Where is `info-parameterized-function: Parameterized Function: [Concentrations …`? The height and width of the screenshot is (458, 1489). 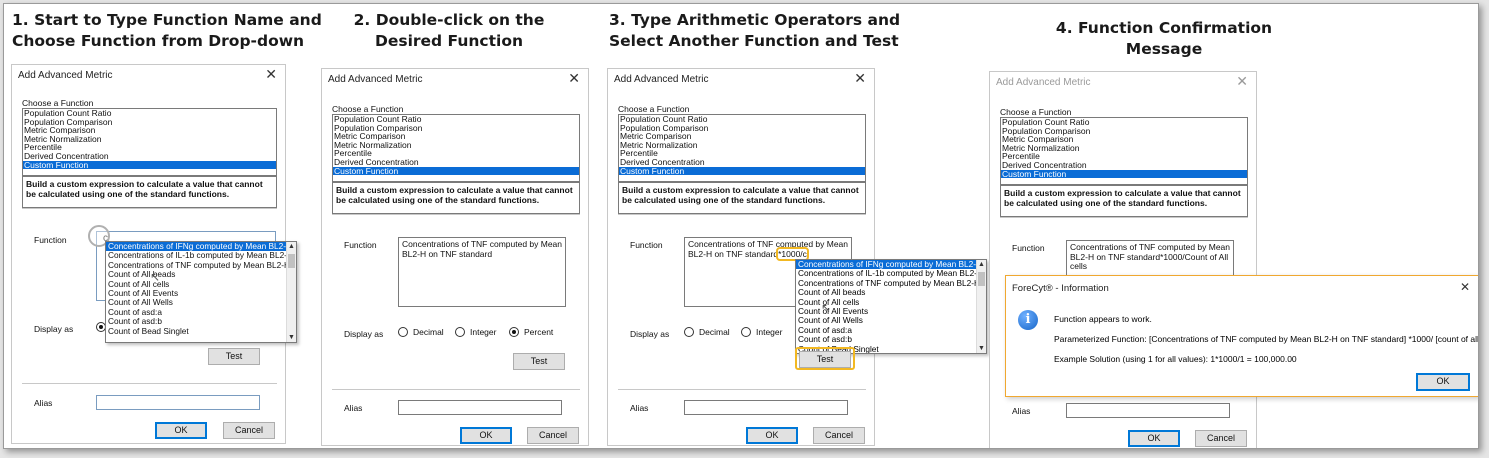
info-parameterized-function: Parameterized Function: [Concentrations … is located at coordinates (1266, 339).